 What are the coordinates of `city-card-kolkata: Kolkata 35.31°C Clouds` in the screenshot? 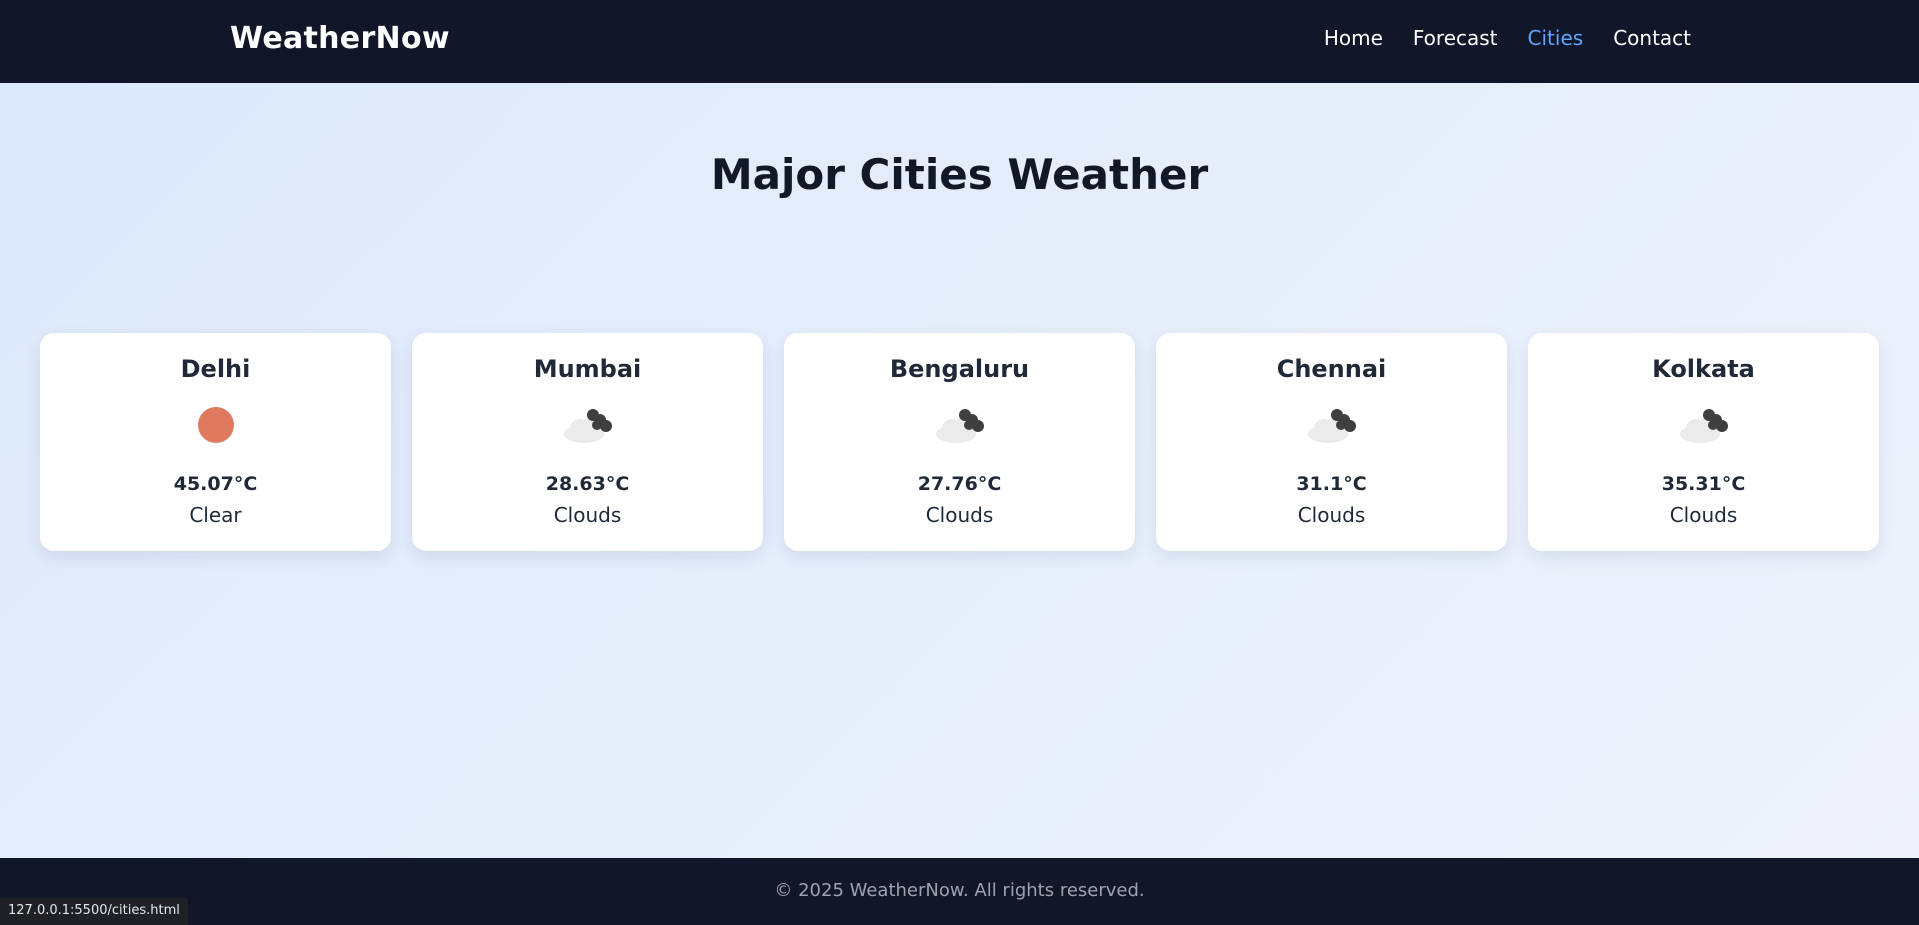 It's located at (1703, 442).